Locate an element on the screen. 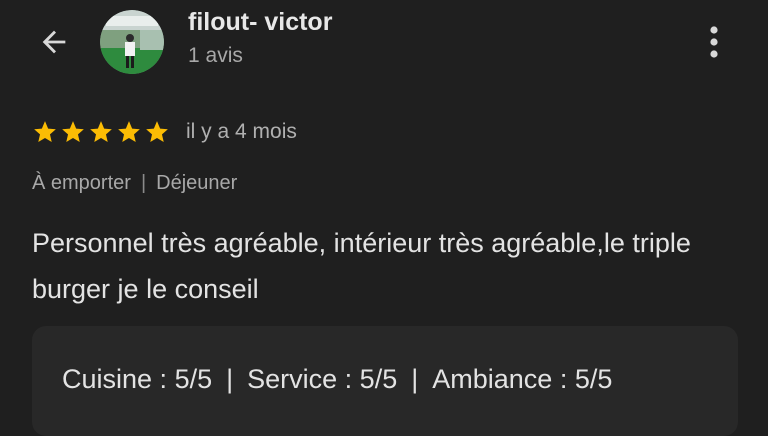 Image resolution: width=768 pixels, height=436 pixels. back-button is located at coordinates (54, 42).